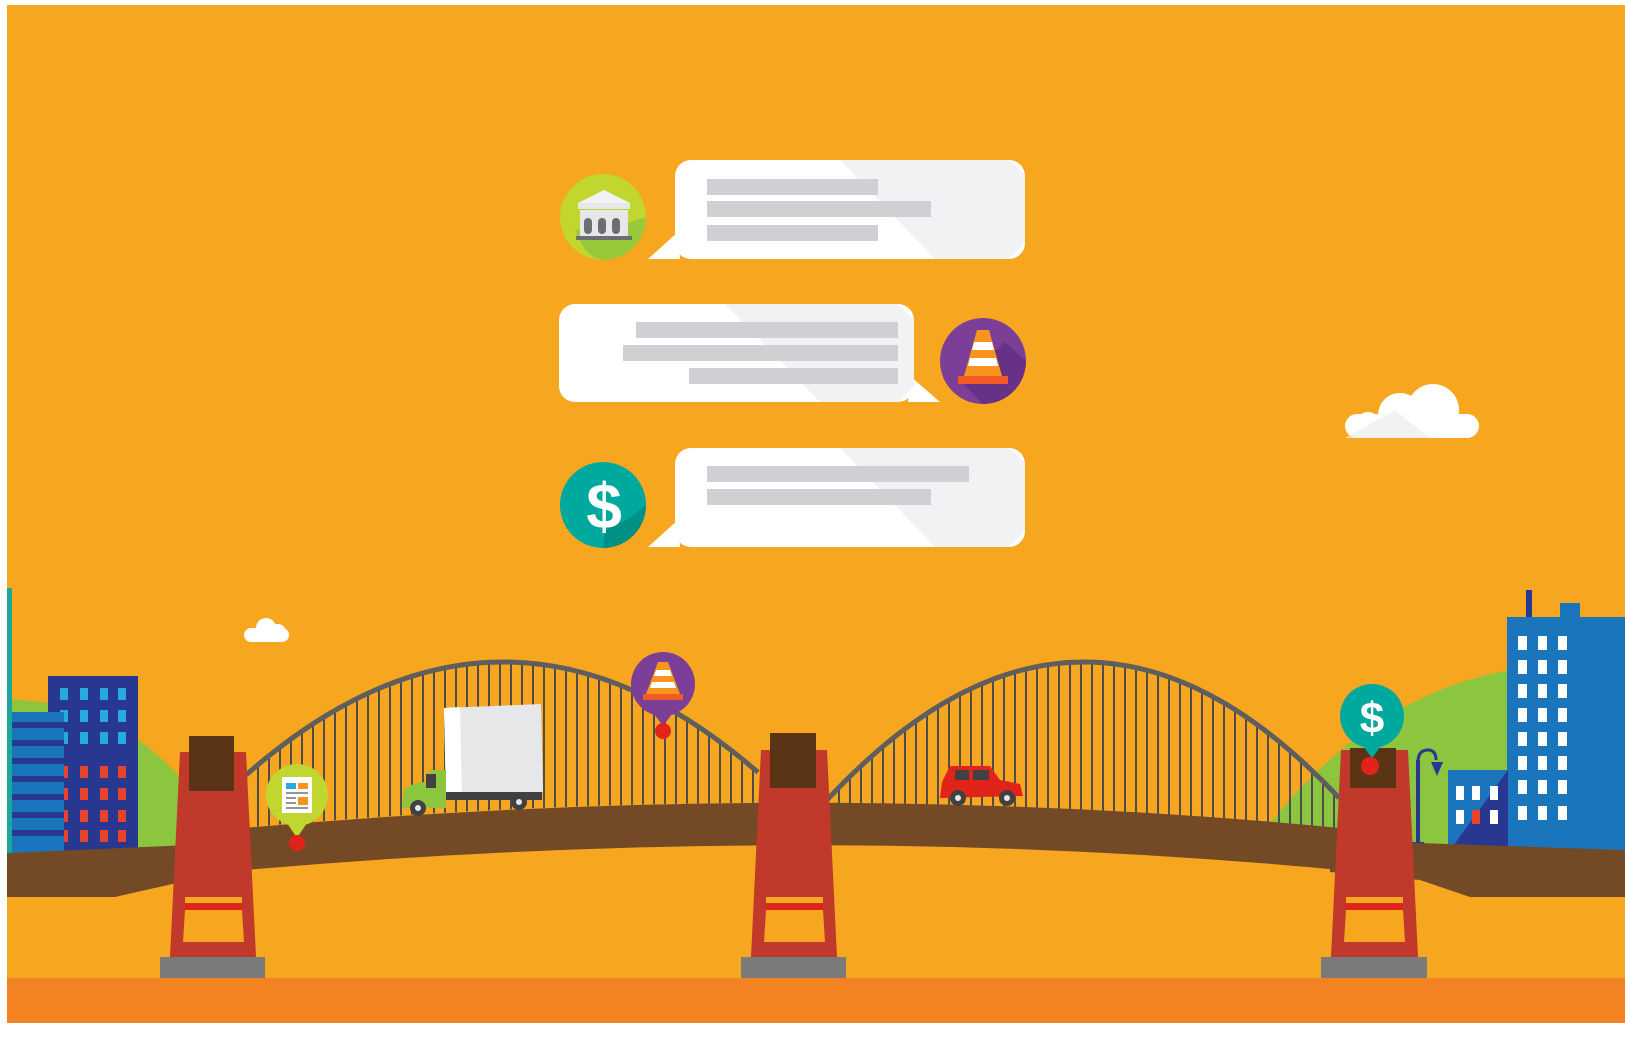  I want to click on message-avatar-dollar: $, so click(603, 505).